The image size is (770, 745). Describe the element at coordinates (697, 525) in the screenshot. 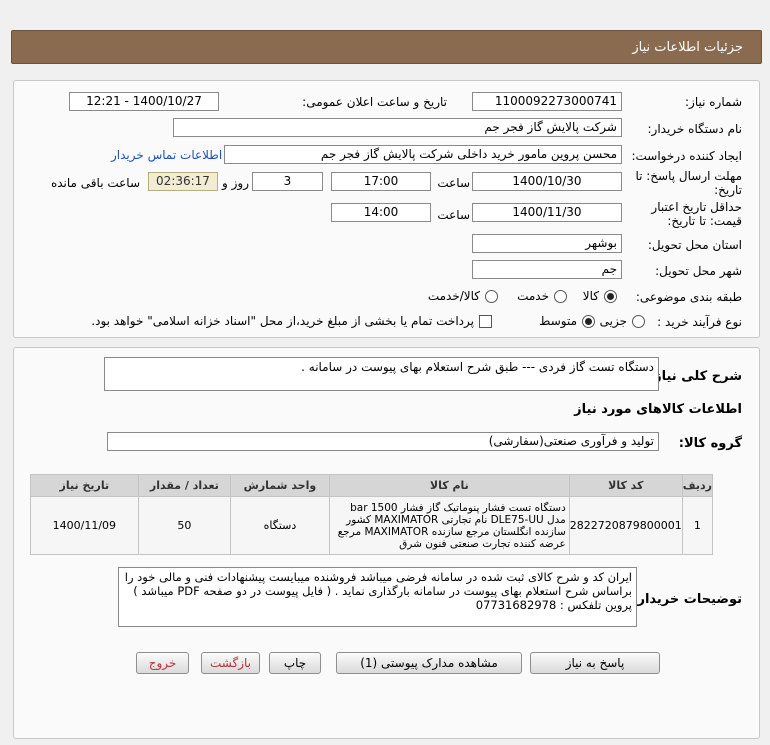

I see `cell-row: 1` at that location.